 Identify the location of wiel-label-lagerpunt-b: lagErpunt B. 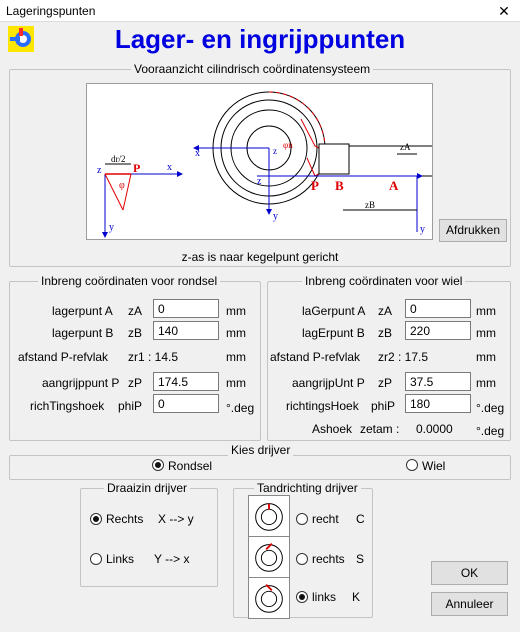
(333, 333).